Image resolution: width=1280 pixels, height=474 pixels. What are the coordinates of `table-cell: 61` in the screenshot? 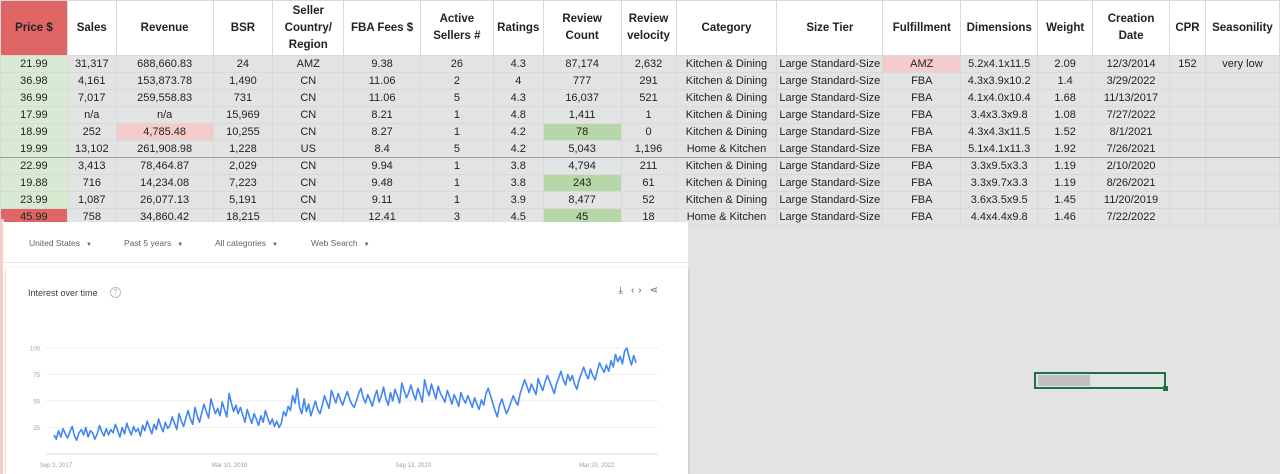 It's located at (648, 183).